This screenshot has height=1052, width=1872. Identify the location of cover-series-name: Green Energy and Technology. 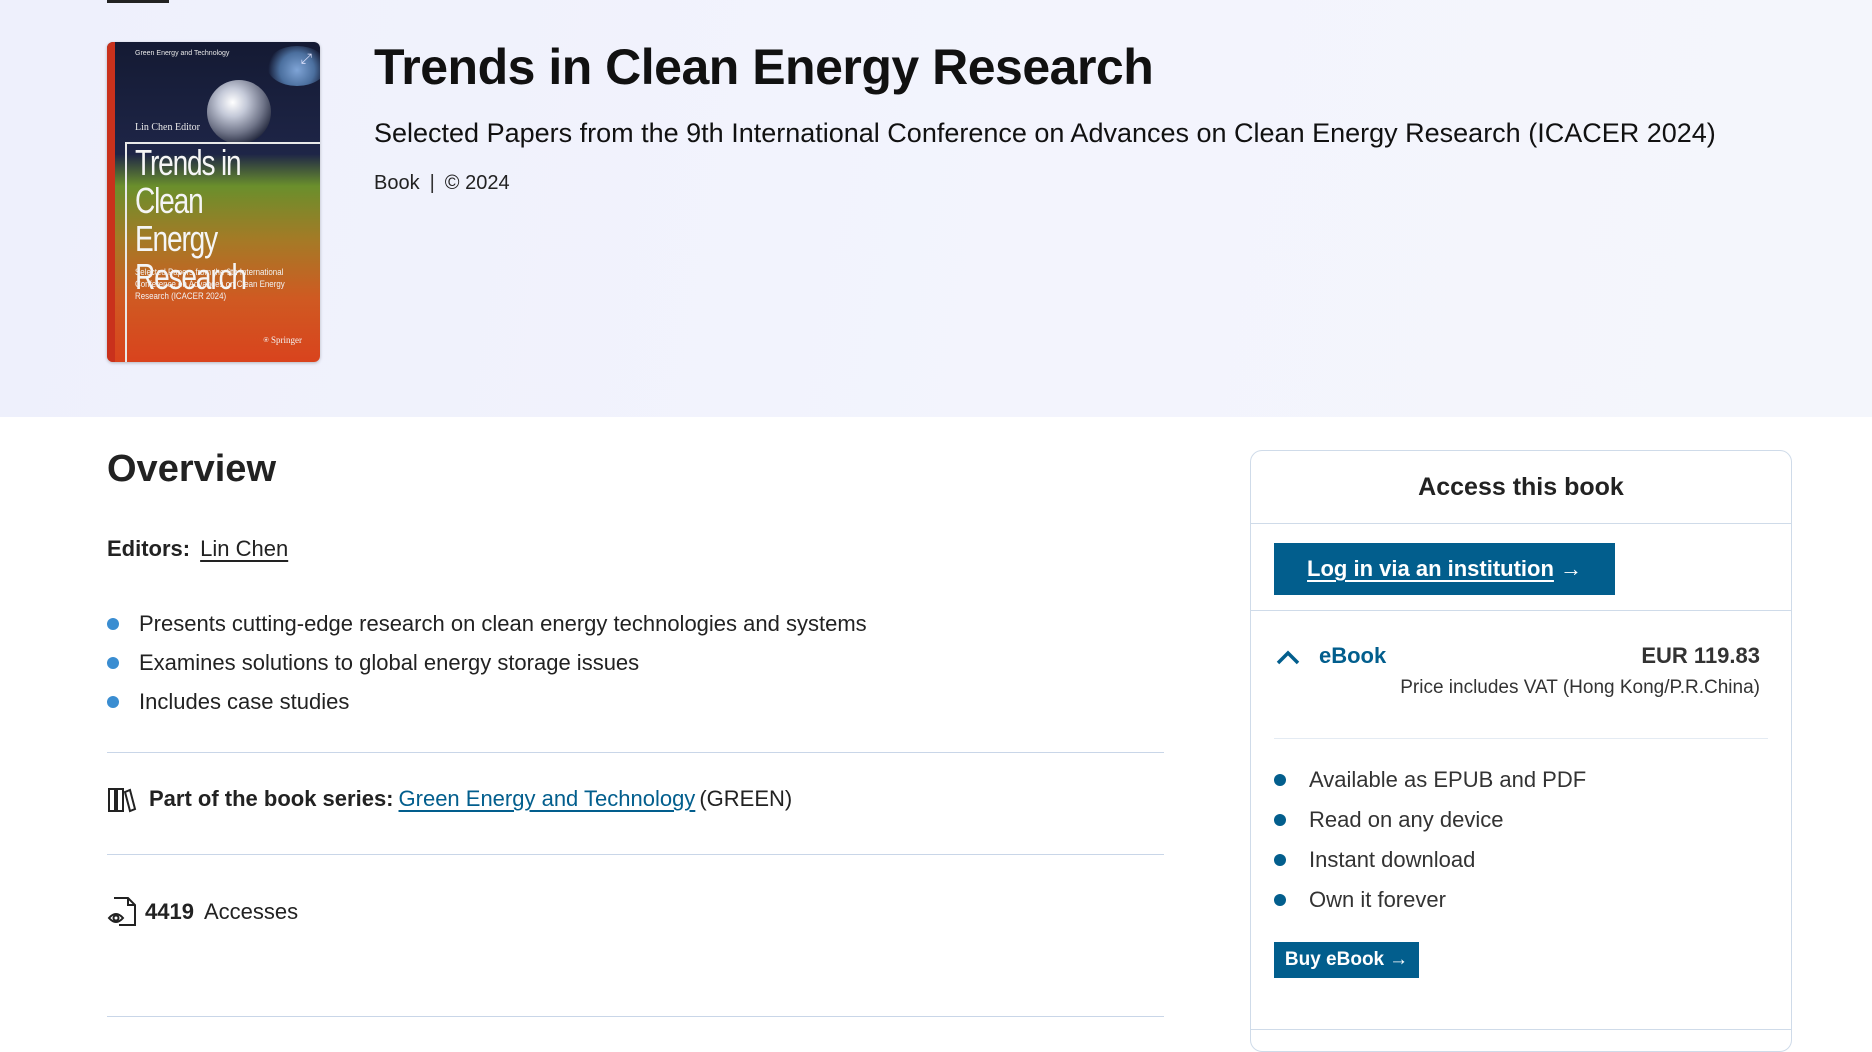
(182, 53).